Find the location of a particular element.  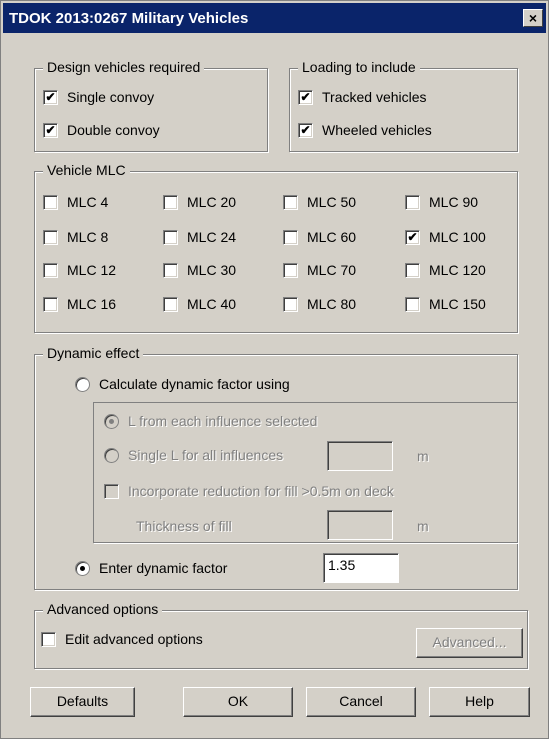

close-button: × is located at coordinates (533, 18).